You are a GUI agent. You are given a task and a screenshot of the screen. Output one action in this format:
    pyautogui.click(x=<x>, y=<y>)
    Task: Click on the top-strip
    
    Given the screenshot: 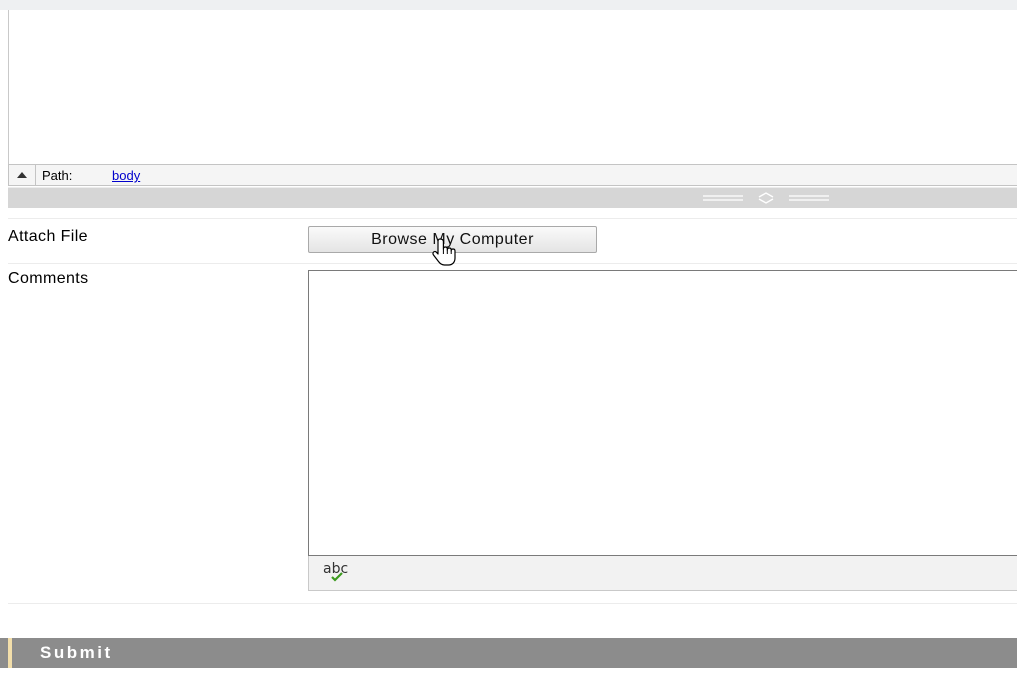 What is the action you would take?
    pyautogui.click(x=508, y=5)
    